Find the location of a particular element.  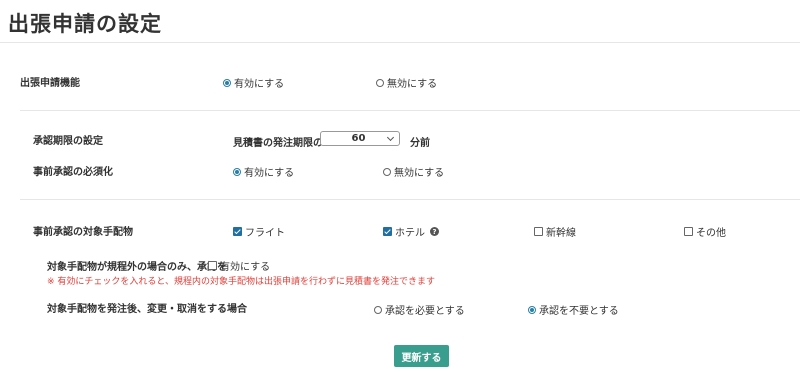

pre-approval-disable-label: 無効にする is located at coordinates (419, 173).